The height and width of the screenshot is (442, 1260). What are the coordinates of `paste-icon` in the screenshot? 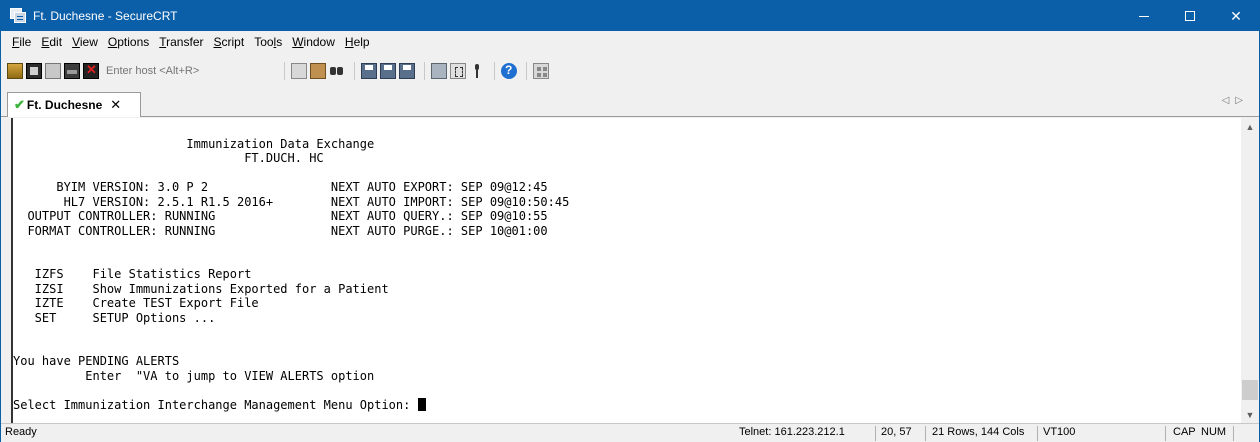 It's located at (318, 71).